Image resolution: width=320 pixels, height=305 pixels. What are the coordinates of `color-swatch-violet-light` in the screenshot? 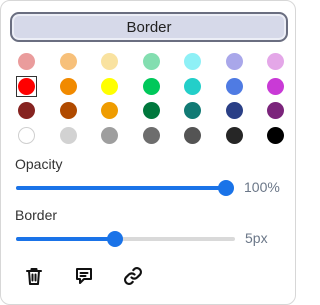 It's located at (275, 61).